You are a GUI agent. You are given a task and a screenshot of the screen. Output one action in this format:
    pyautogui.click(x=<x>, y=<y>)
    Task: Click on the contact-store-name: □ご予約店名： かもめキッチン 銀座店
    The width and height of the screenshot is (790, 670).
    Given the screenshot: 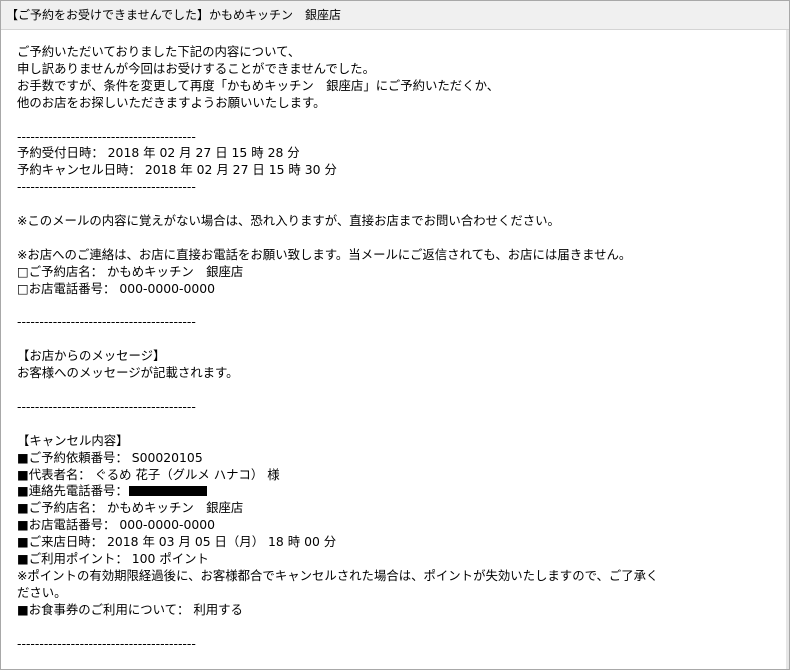 What is the action you would take?
    pyautogui.click(x=130, y=271)
    